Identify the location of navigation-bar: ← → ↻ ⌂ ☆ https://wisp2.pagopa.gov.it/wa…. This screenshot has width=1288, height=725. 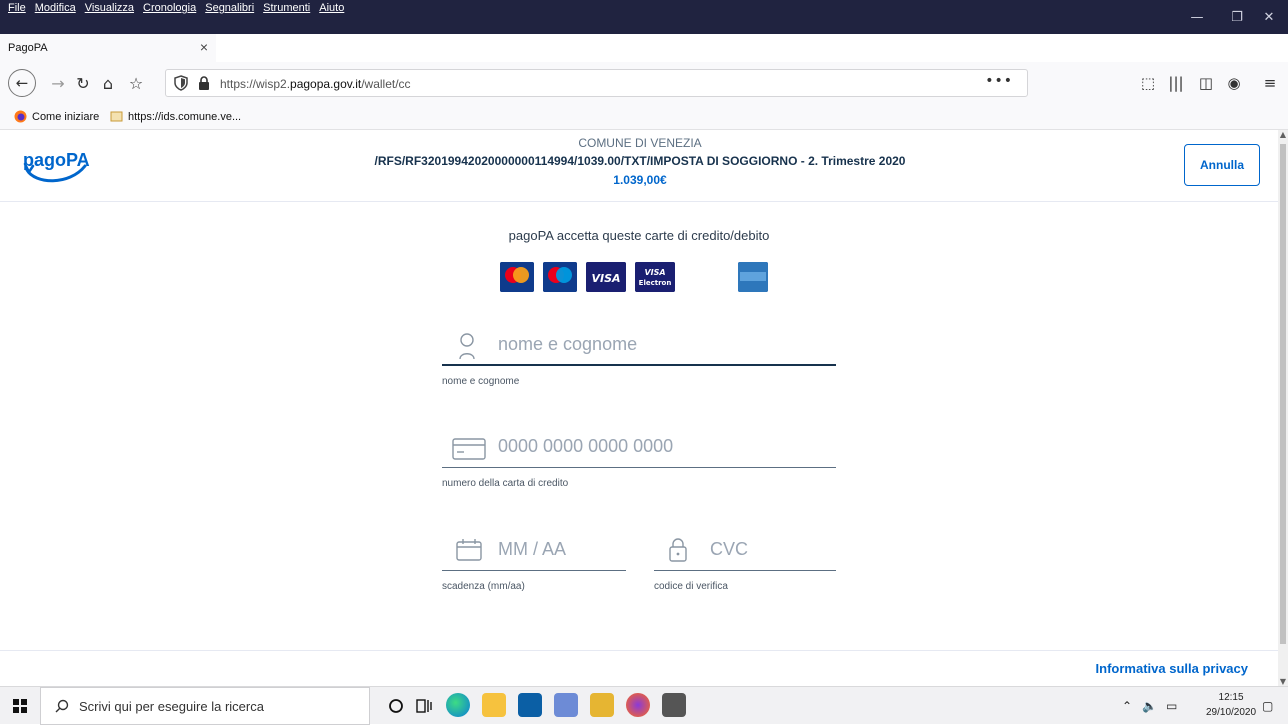
(644, 83).